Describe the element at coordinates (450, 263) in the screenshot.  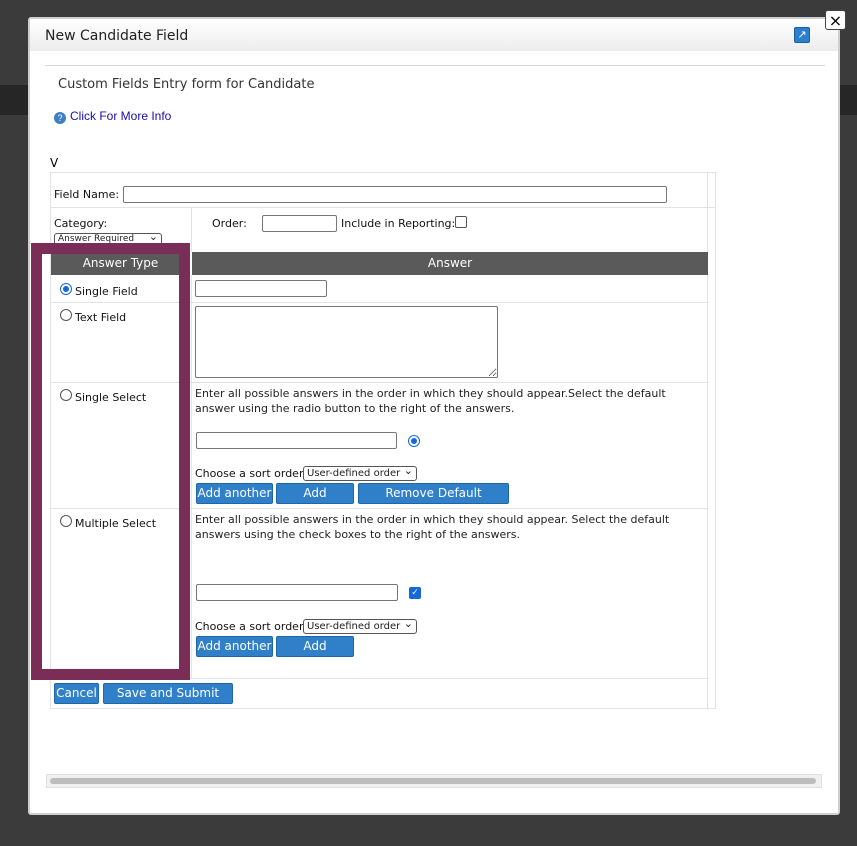
I see `header-answer: Answer` at that location.